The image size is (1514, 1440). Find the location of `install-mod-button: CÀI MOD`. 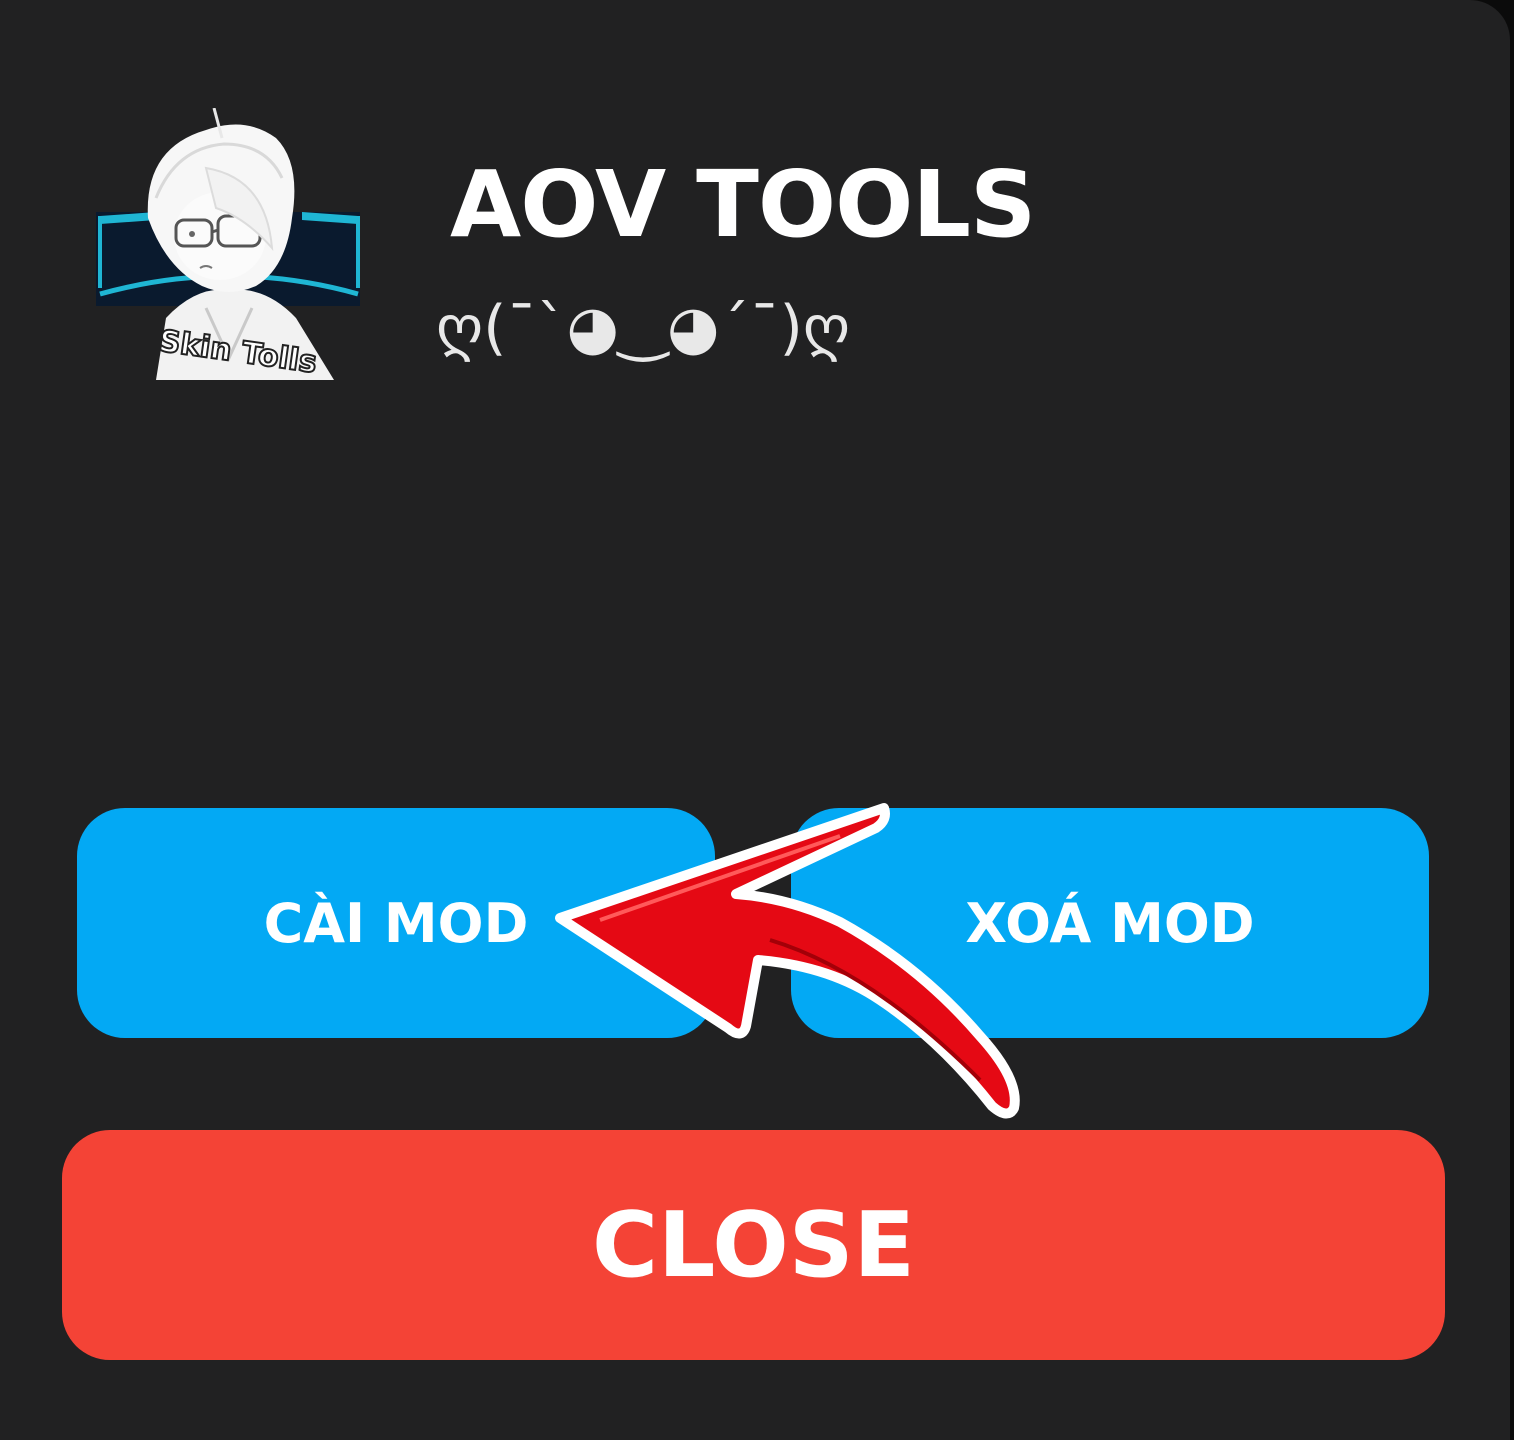

install-mod-button: CÀI MOD is located at coordinates (396, 923).